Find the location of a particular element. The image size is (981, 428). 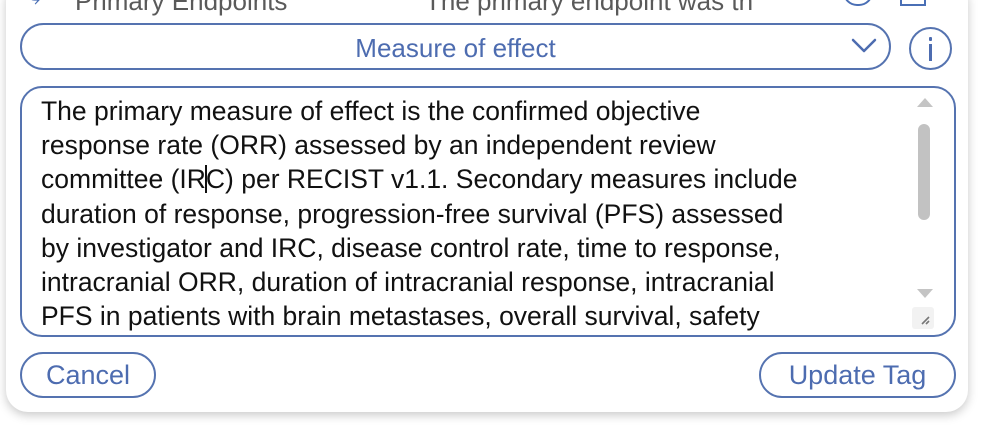

link-icon is located at coordinates (858, 3).